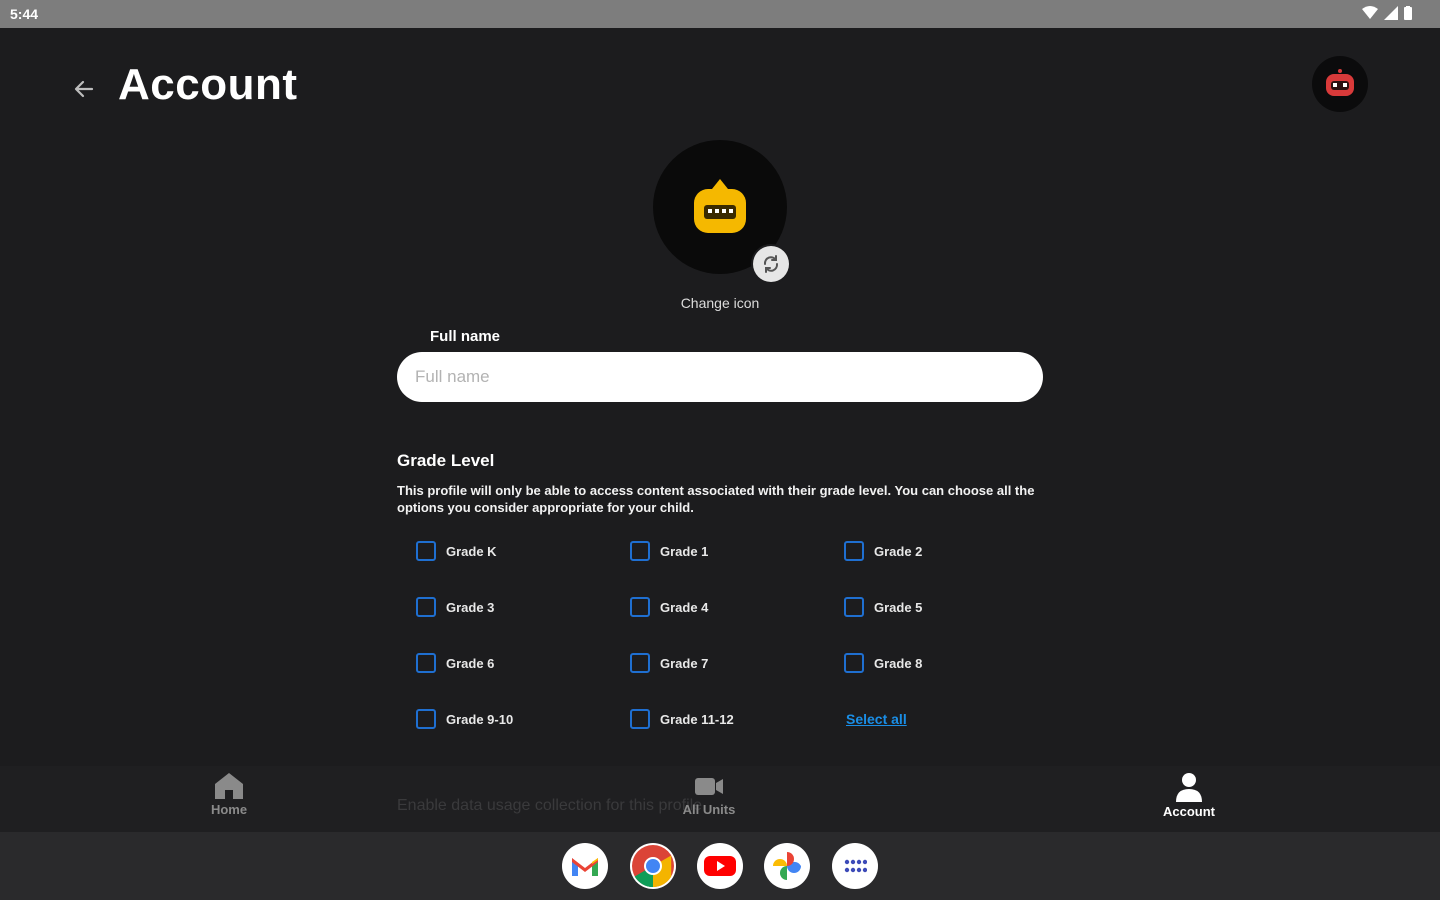 This screenshot has width=1440, height=900. I want to click on app-drawer-icon, so click(855, 866).